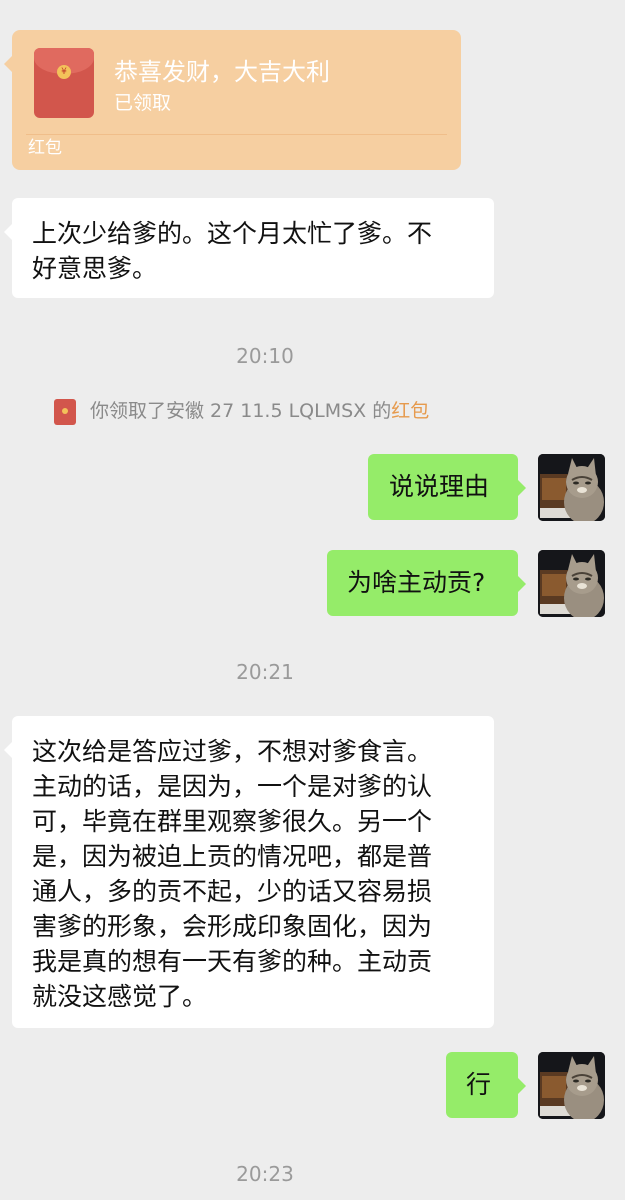 The height and width of the screenshot is (1200, 625). I want to click on red-packet-card: ¥ 恭喜发财，大吉大利 已领取 红包, so click(232, 100).